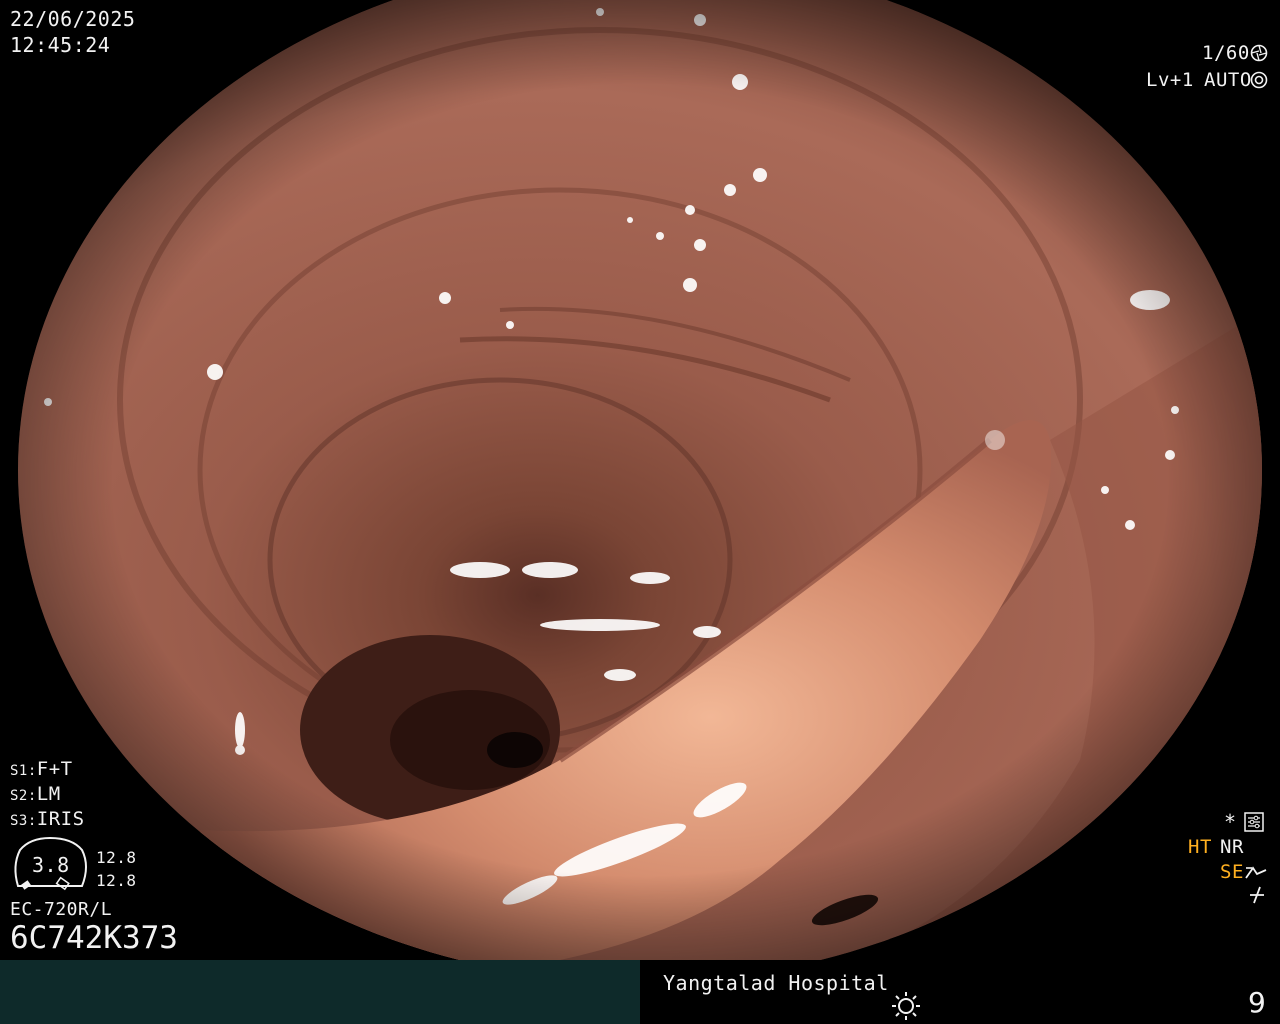 The image size is (1280, 1024). Describe the element at coordinates (116, 880) in the screenshot. I see `zoom-value-b: 12.8` at that location.